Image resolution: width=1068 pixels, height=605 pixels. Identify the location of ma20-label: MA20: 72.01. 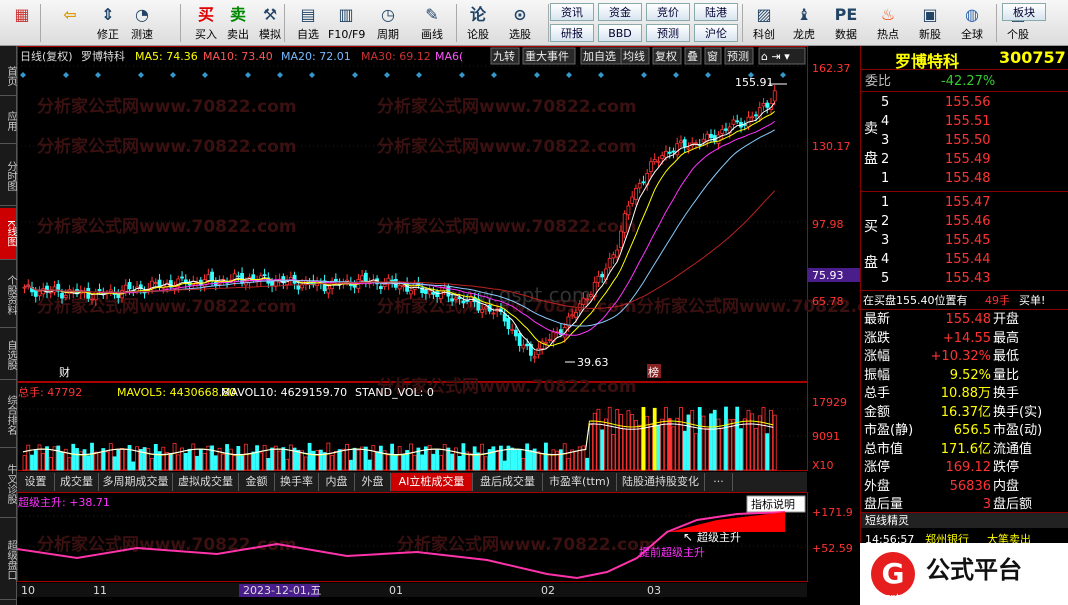
(316, 56).